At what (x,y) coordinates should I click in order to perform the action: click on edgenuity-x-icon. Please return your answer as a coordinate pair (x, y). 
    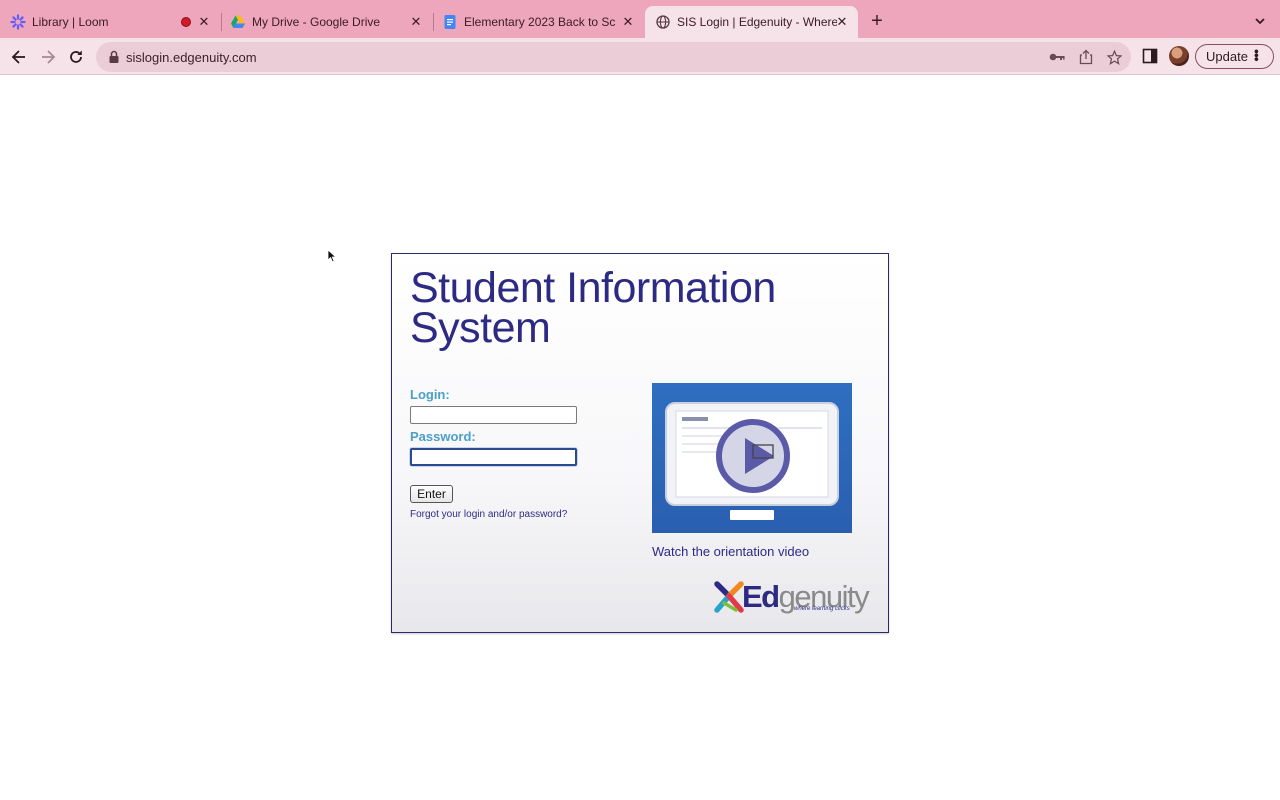
    Looking at the image, I should click on (729, 597).